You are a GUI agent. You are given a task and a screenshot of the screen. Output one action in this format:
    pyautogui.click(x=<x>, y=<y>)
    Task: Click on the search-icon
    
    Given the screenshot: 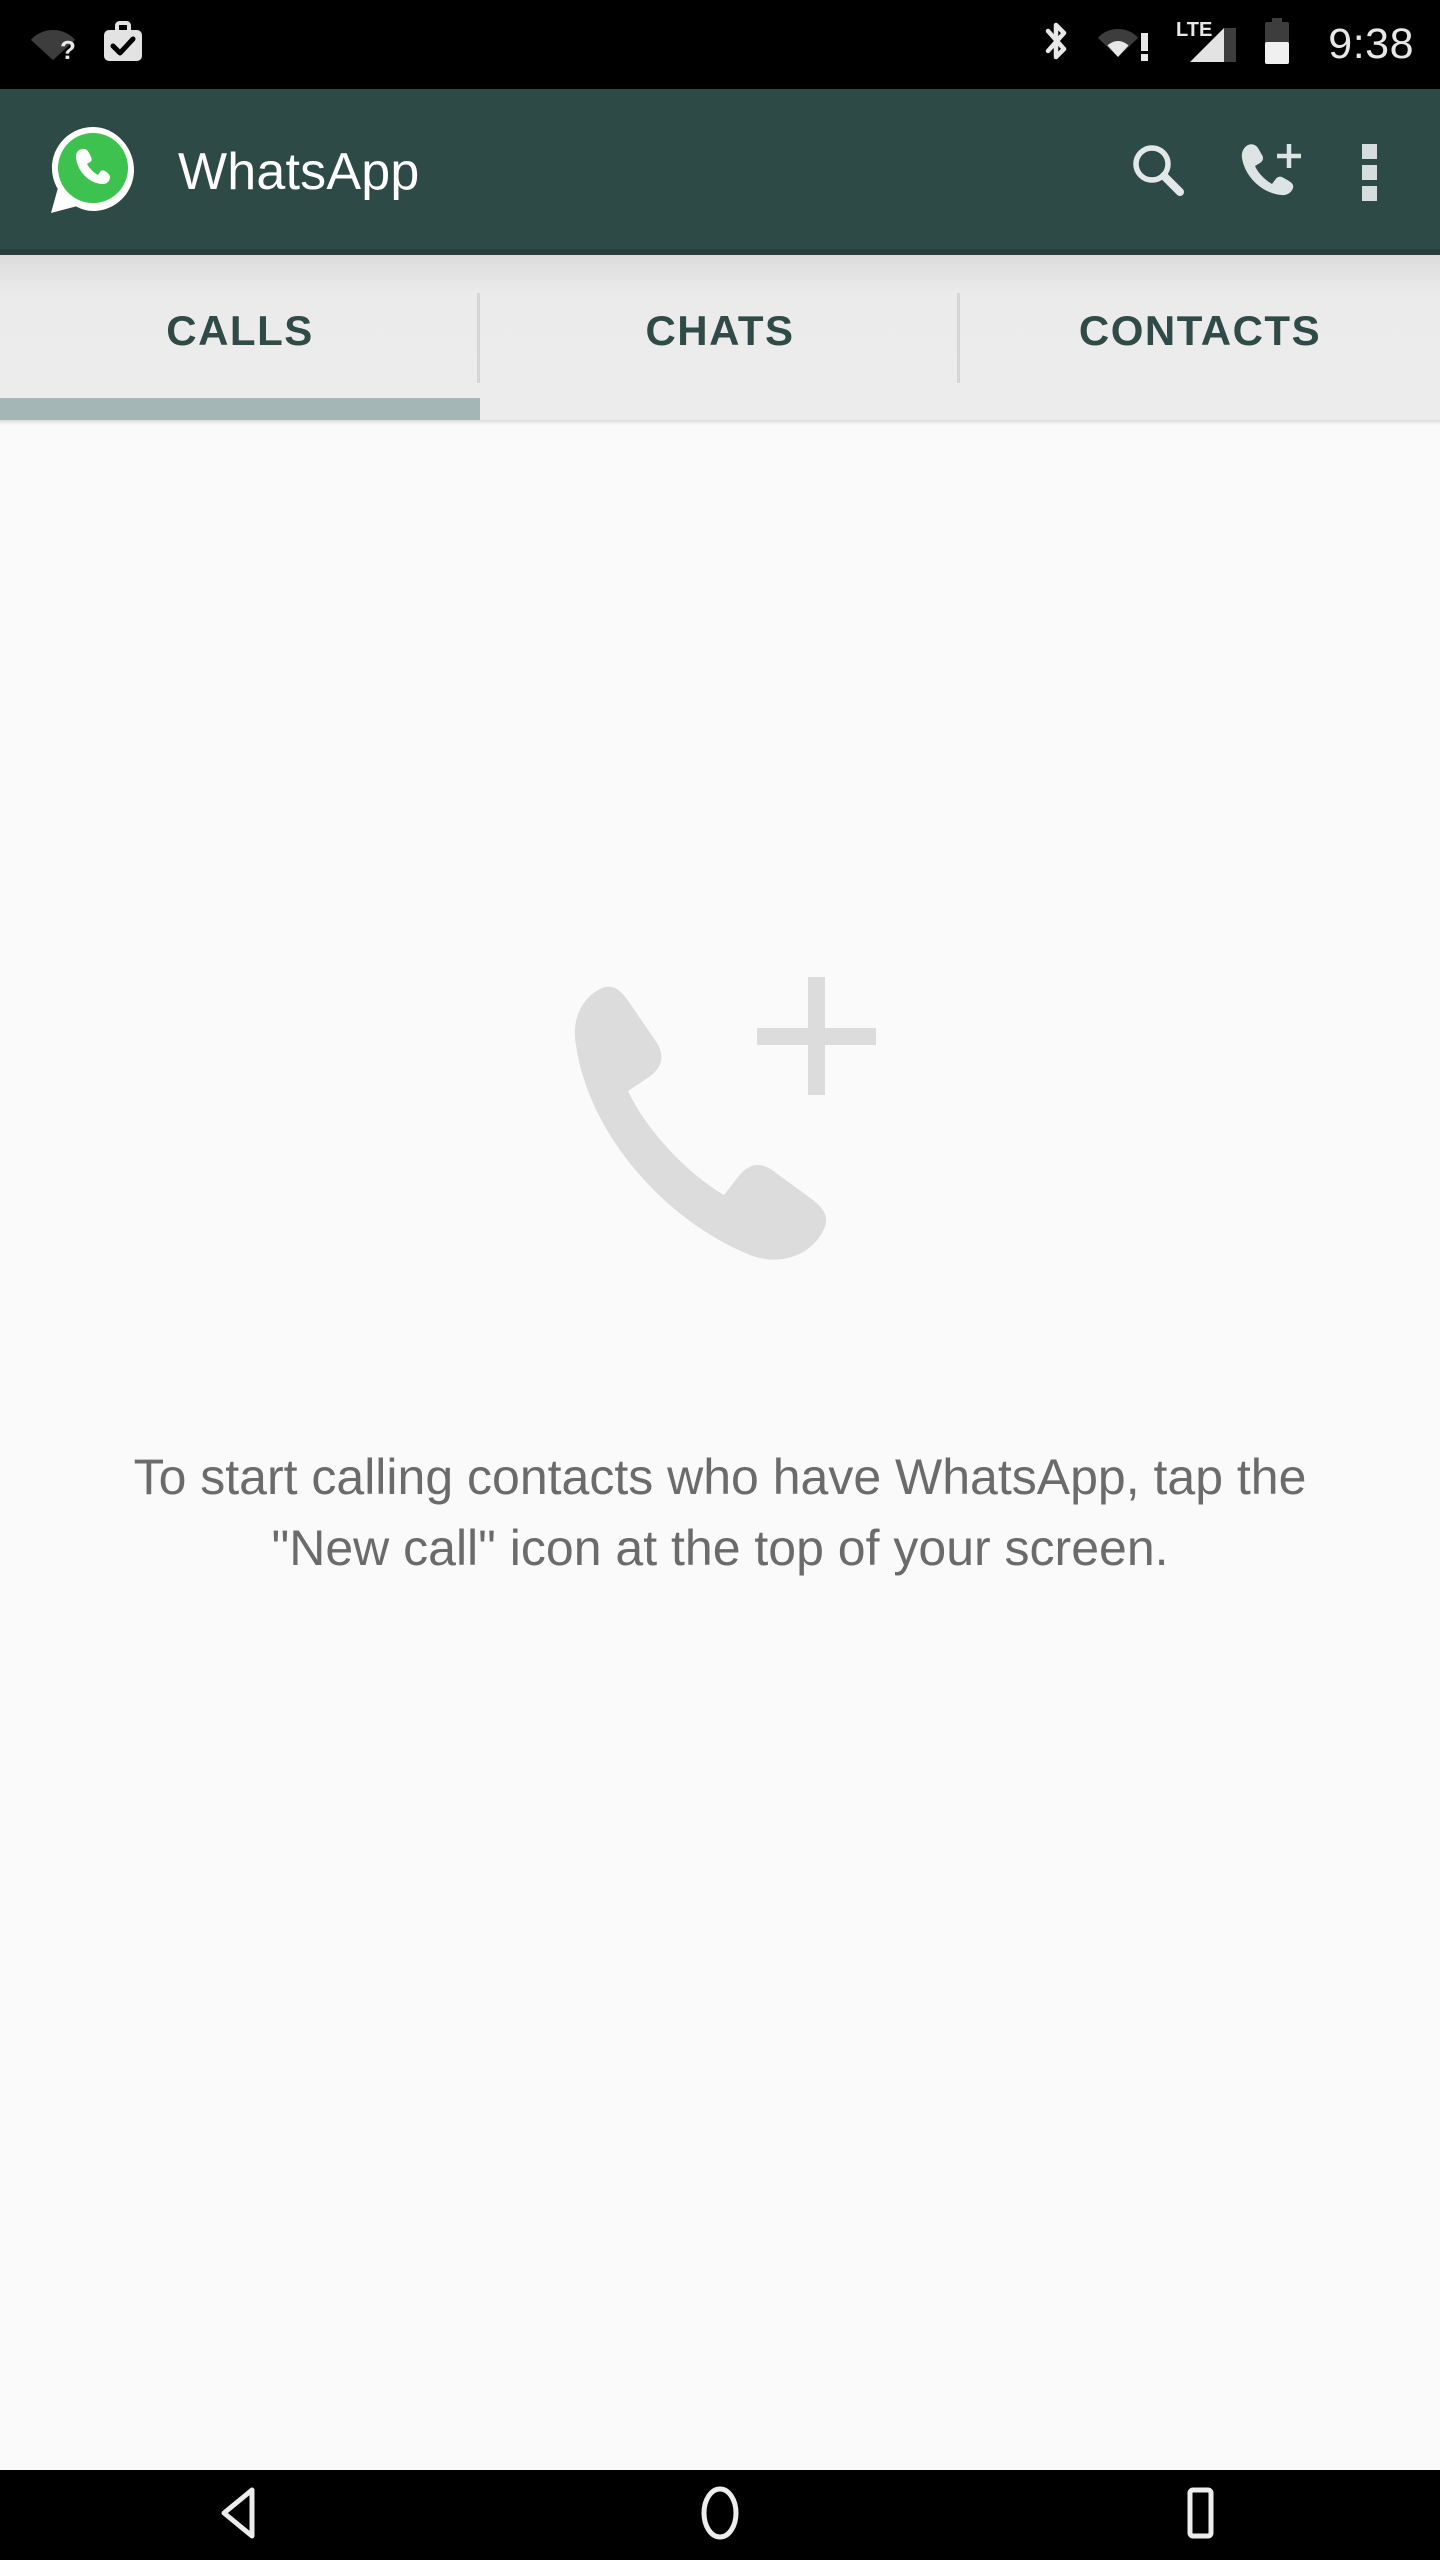 What is the action you would take?
    pyautogui.click(x=1158, y=172)
    